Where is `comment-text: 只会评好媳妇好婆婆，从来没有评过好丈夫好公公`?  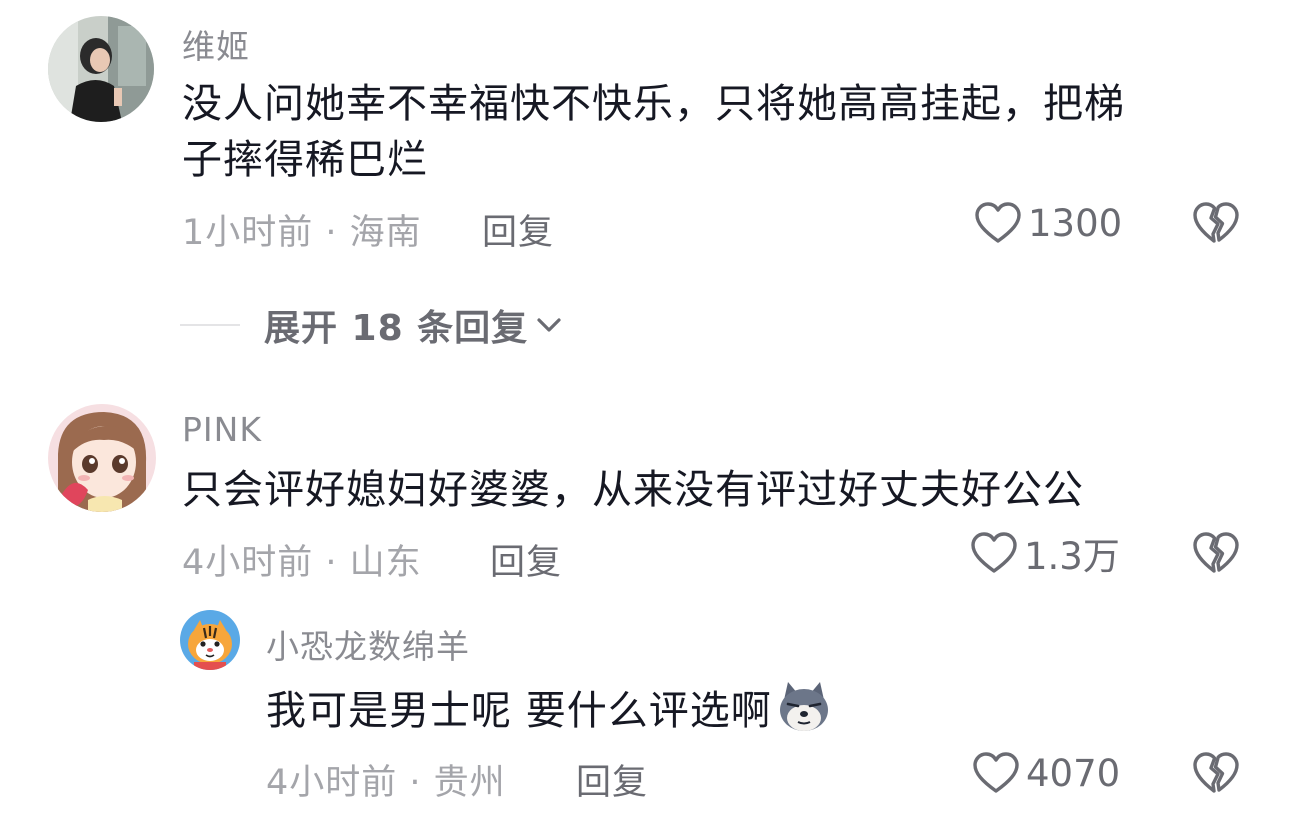 comment-text: 只会评好媳妇好婆婆，从来没有评过好丈夫好公公 is located at coordinates (712, 490).